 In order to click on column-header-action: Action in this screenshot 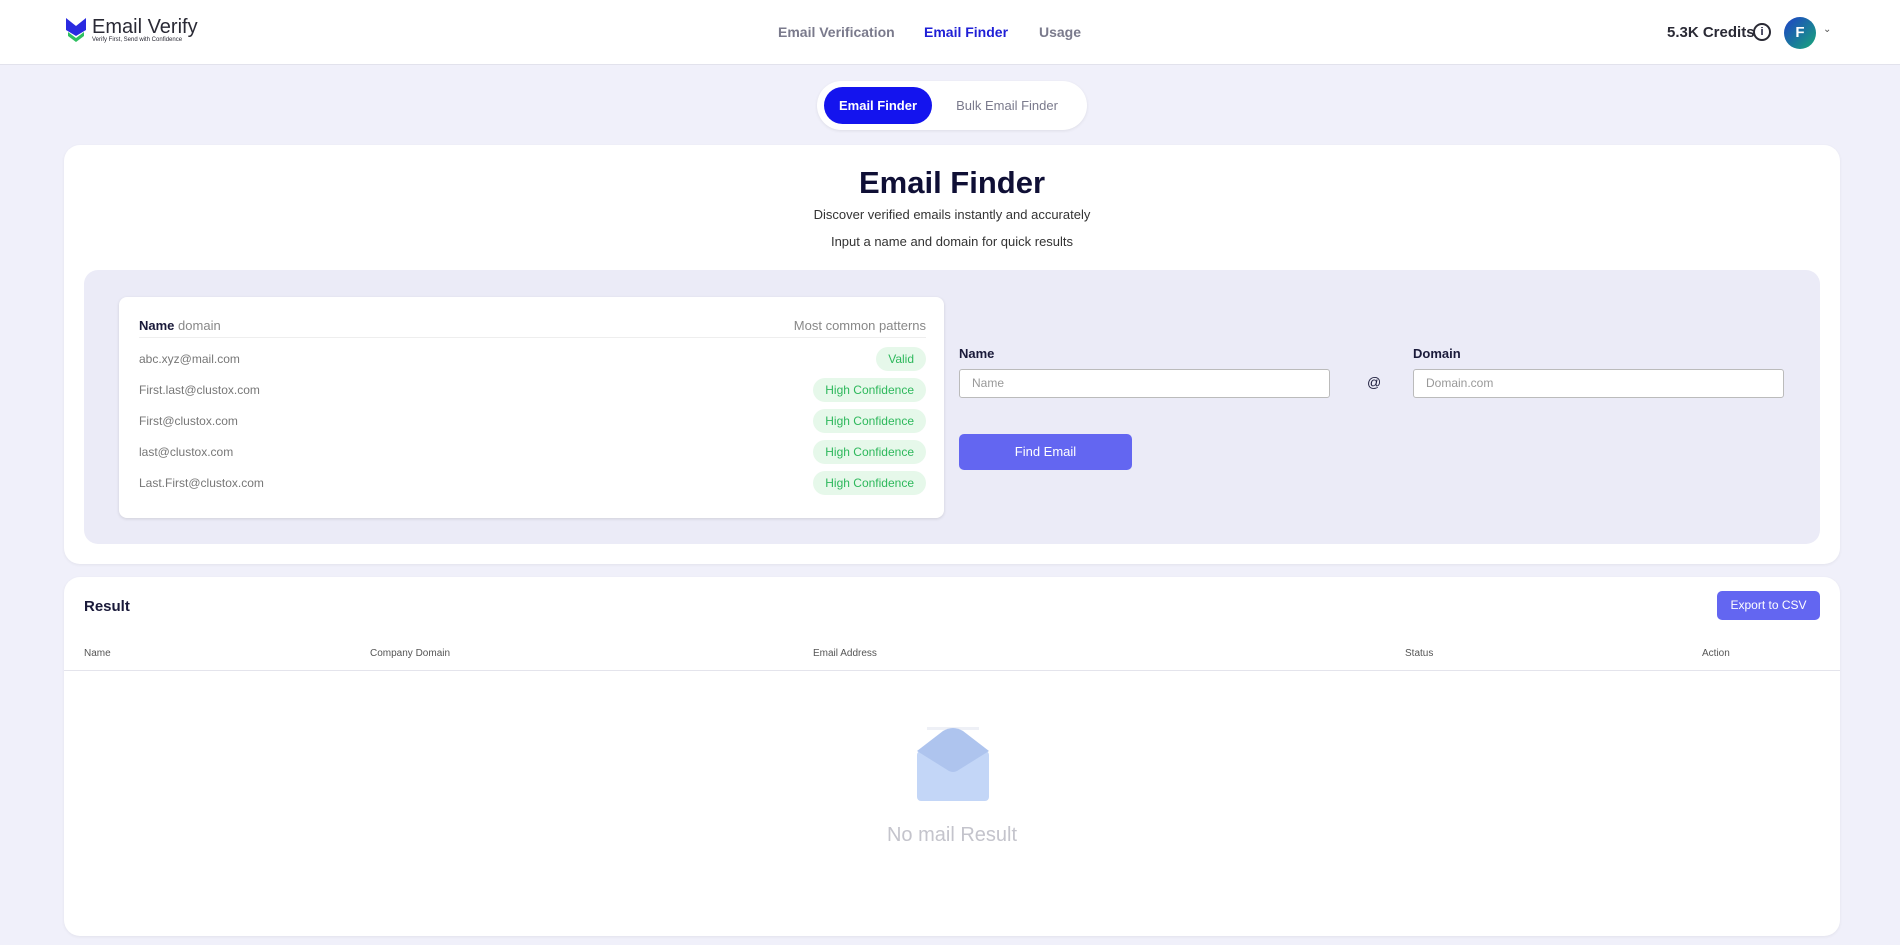, I will do `click(1716, 653)`.